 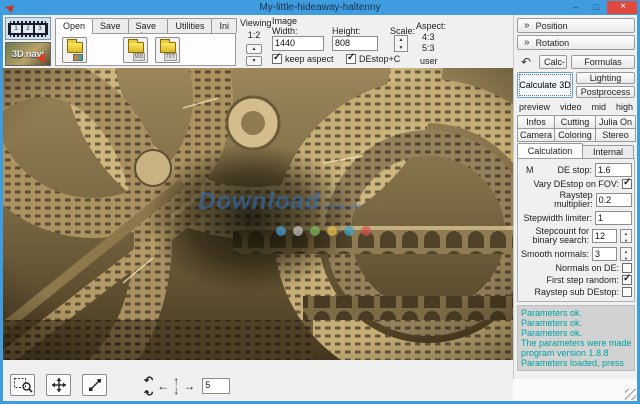 I want to click on tab-calculation: Calculation, so click(x=550, y=151).